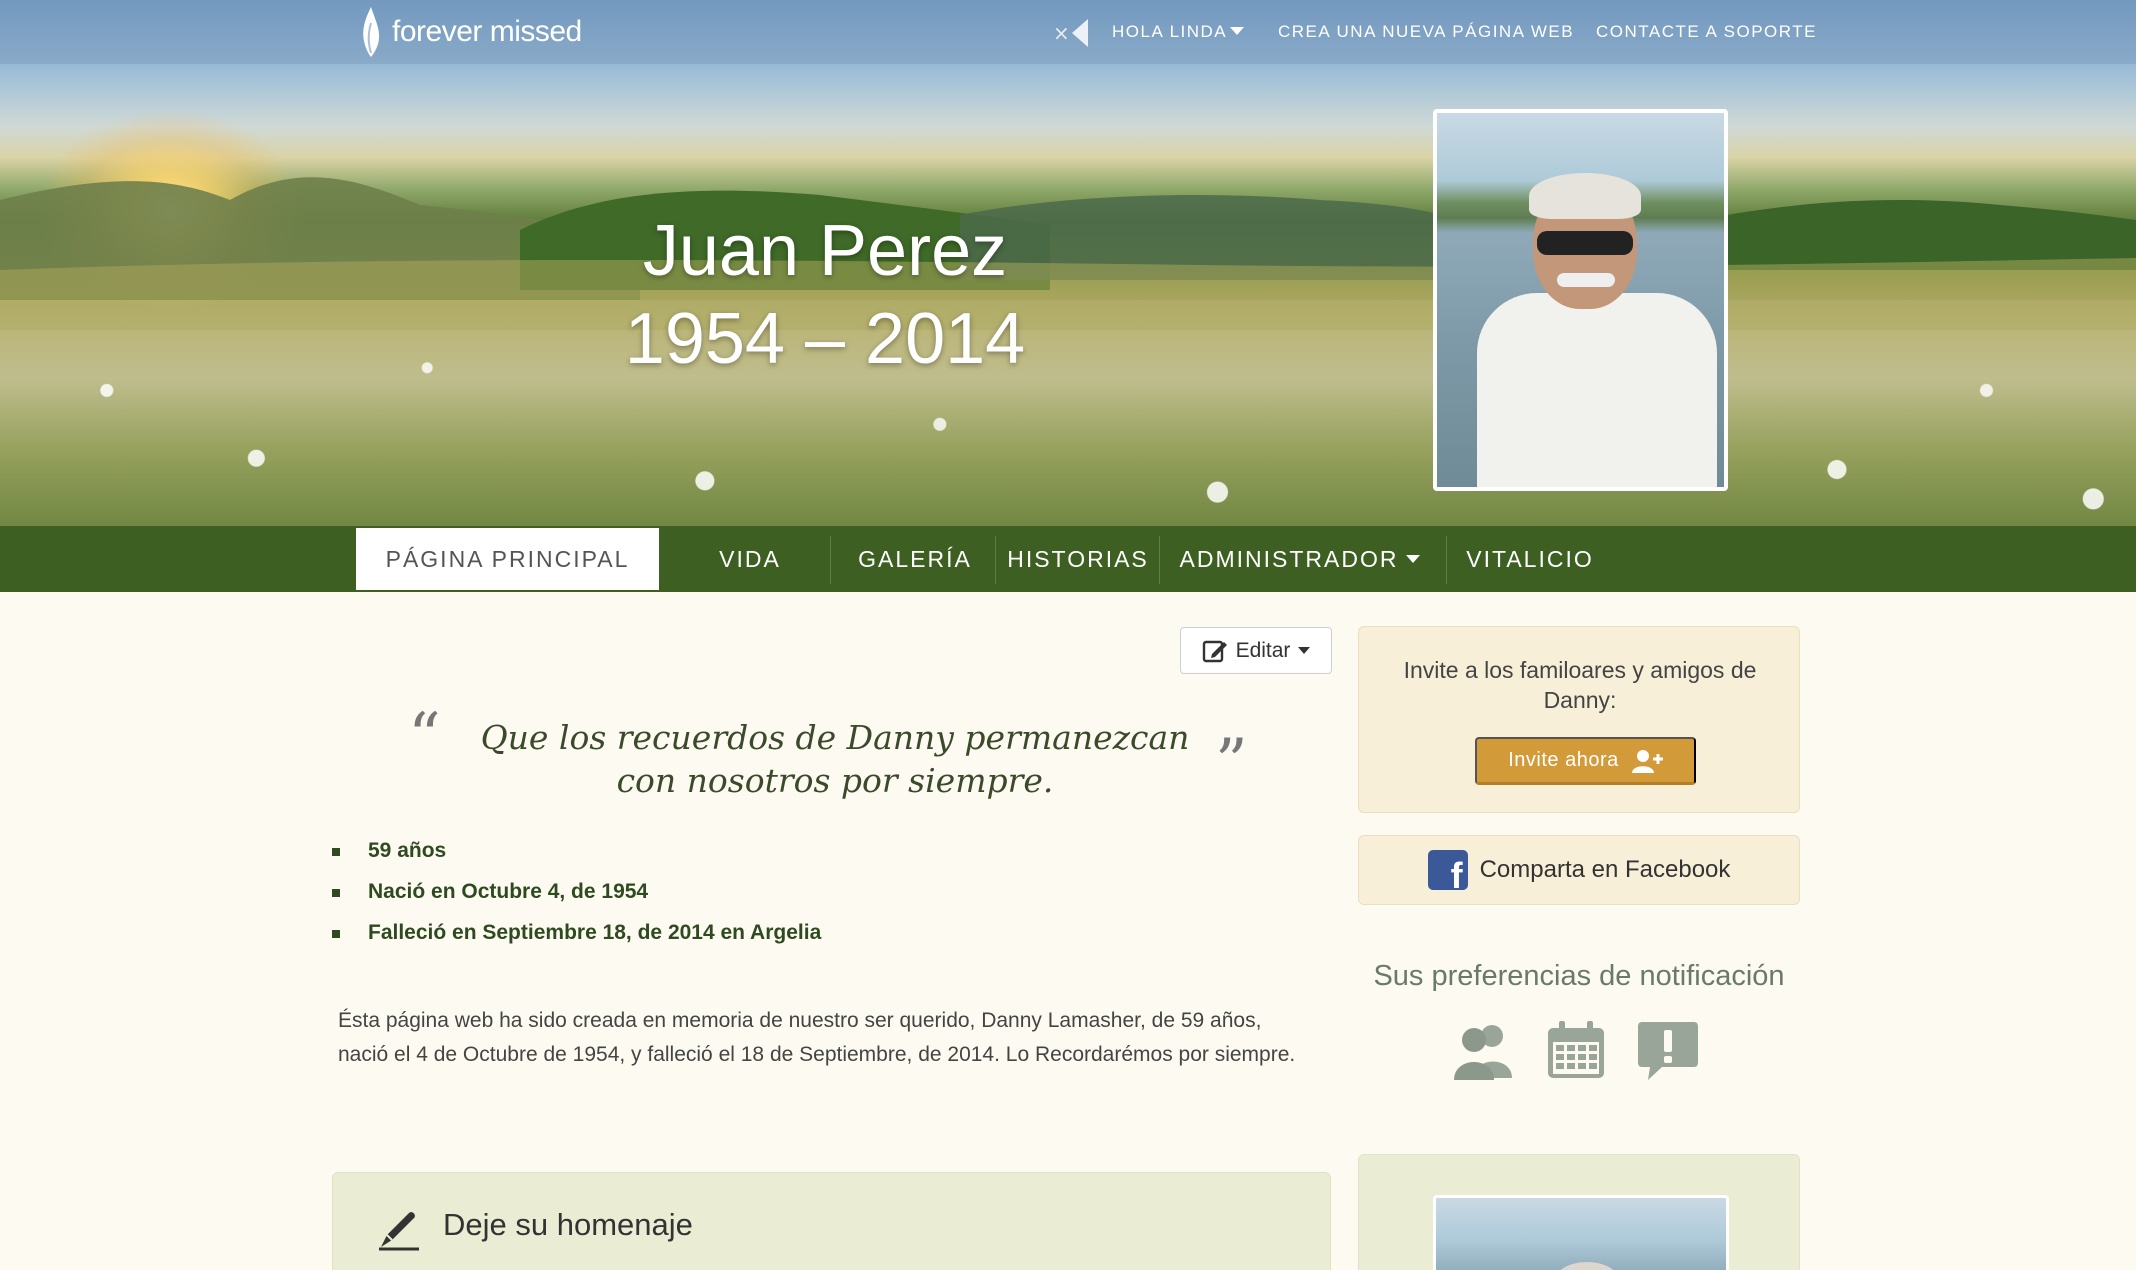 This screenshot has height=1270, width=2136. Describe the element at coordinates (1078, 559) in the screenshot. I see `tab-stories: HISTORIAS` at that location.